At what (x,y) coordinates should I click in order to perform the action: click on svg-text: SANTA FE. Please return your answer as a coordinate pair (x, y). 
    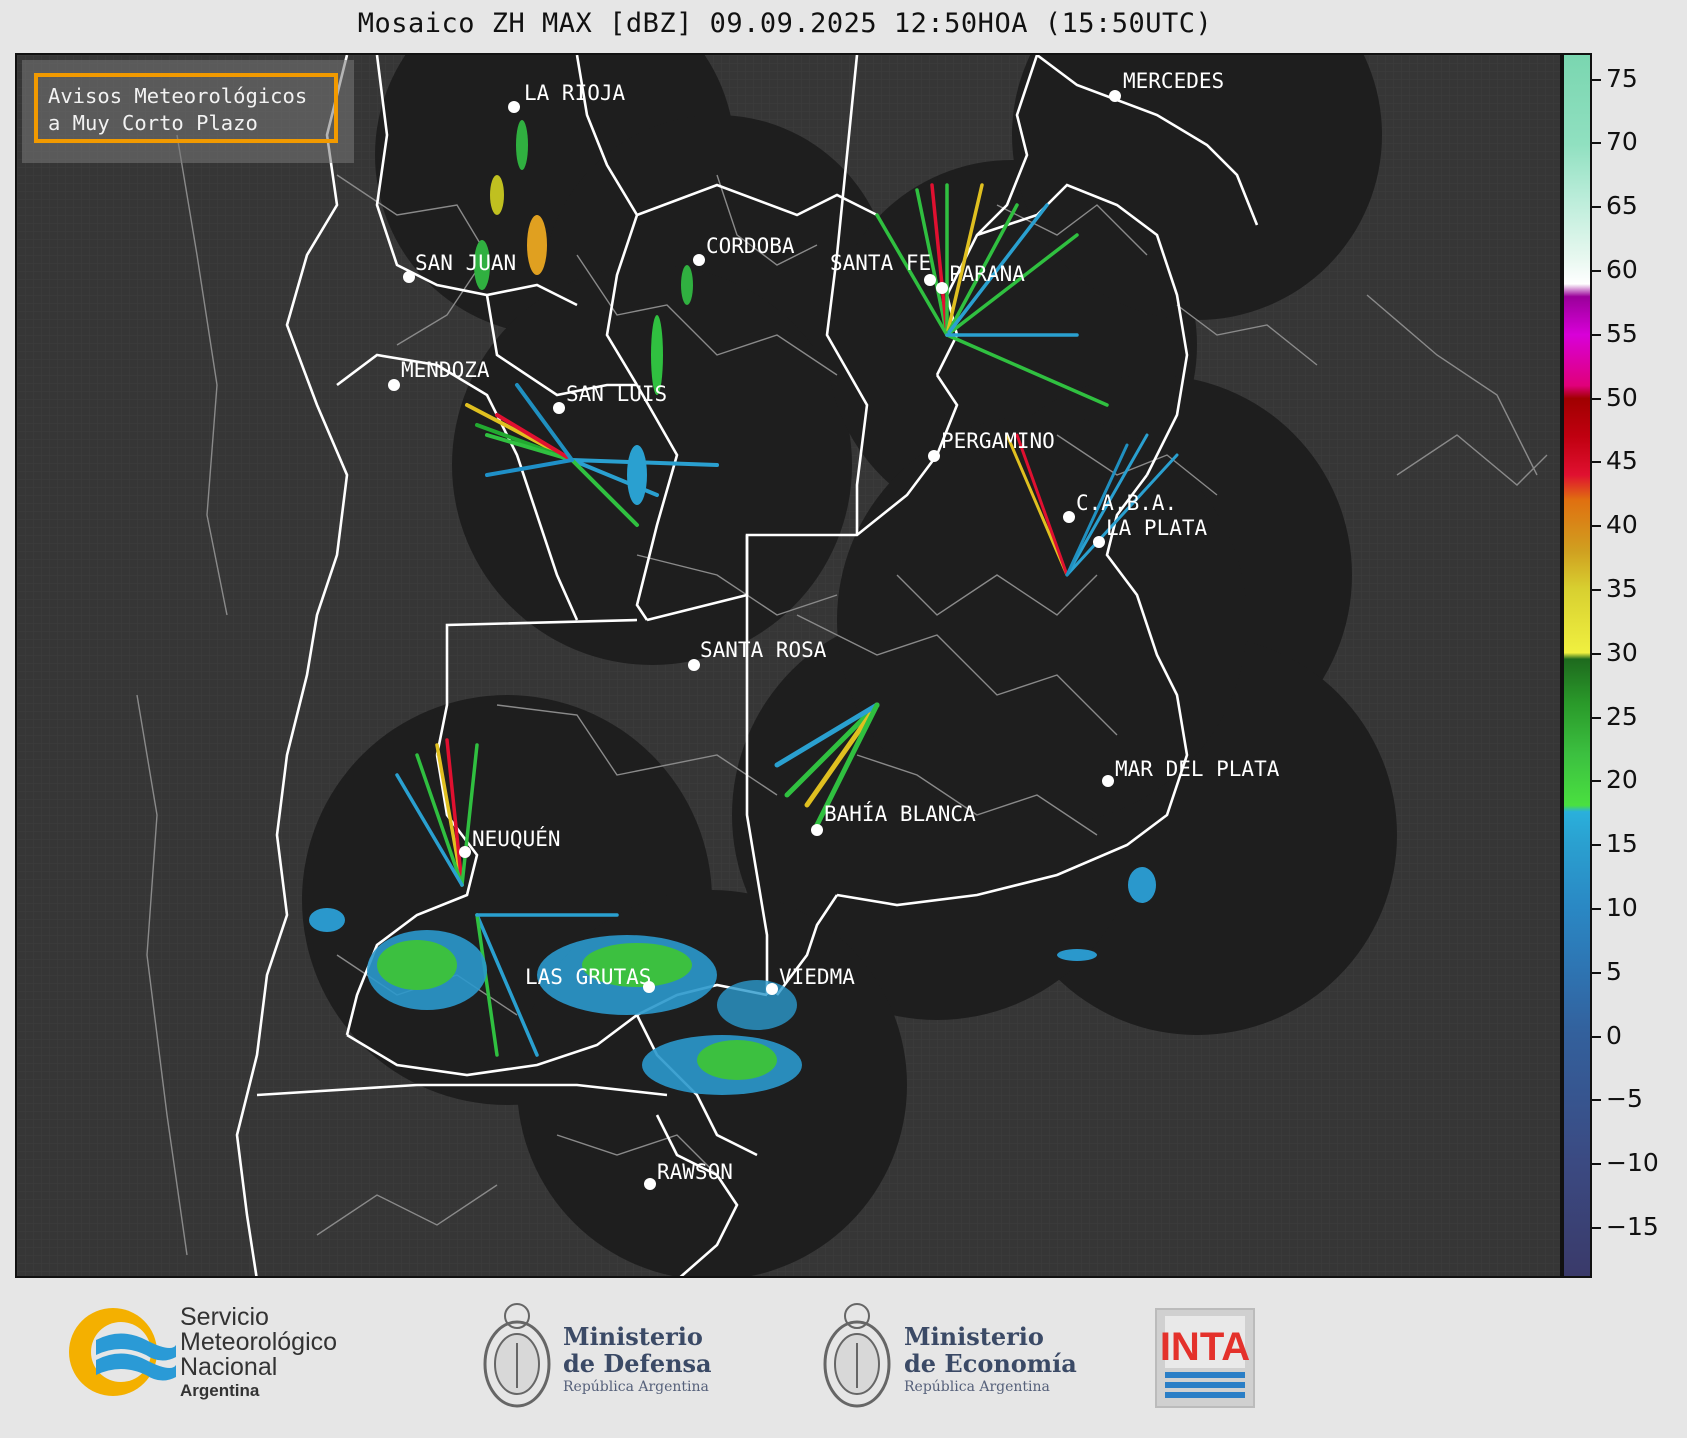
    Looking at the image, I should click on (880, 263).